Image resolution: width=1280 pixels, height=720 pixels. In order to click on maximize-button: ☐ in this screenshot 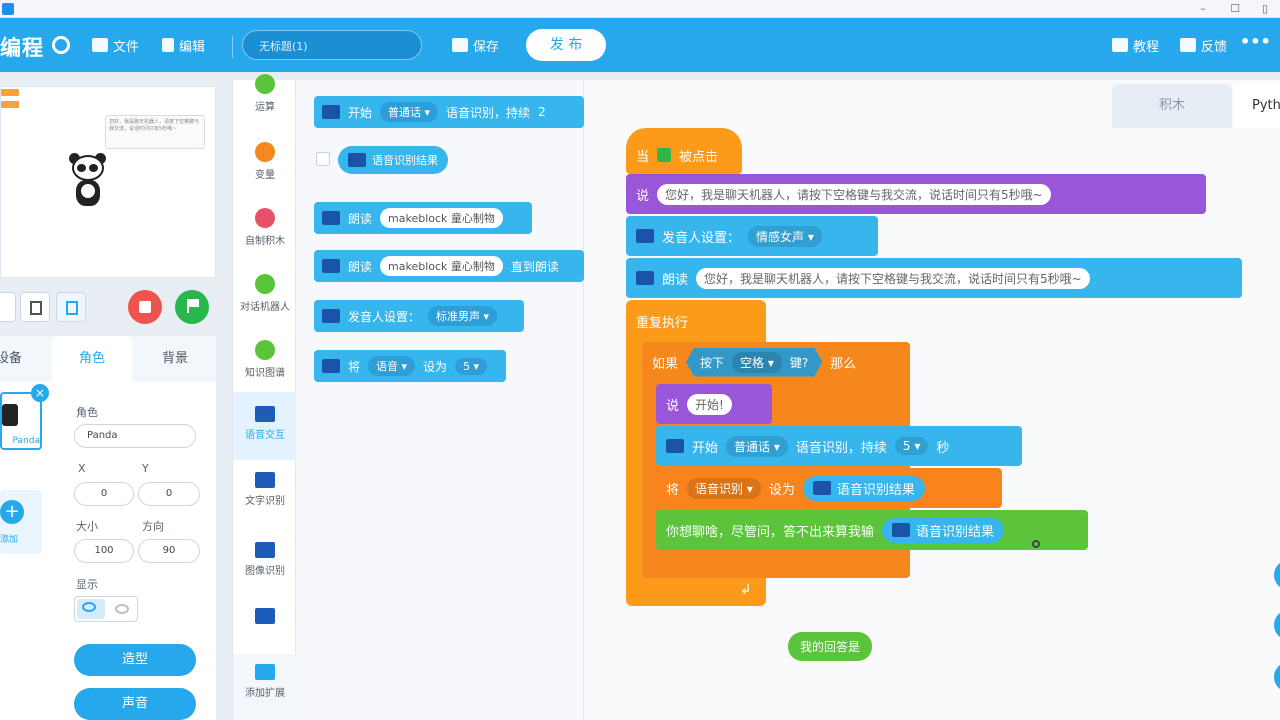, I will do `click(1235, 9)`.